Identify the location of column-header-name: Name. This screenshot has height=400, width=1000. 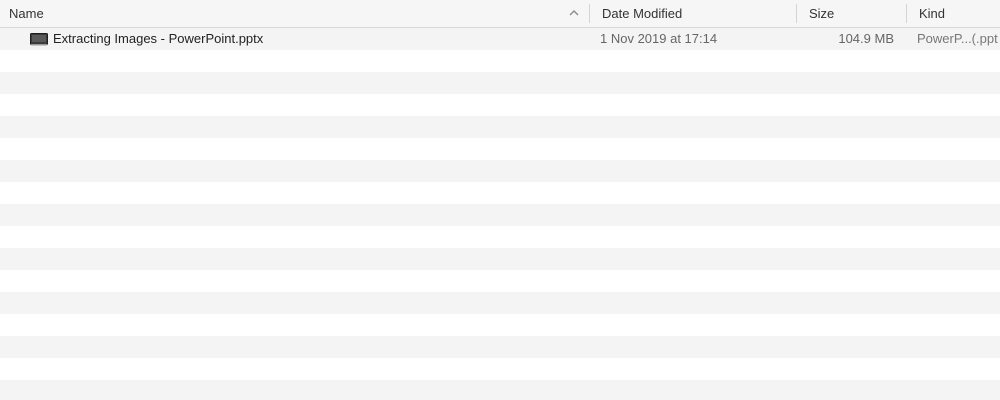
(289, 13).